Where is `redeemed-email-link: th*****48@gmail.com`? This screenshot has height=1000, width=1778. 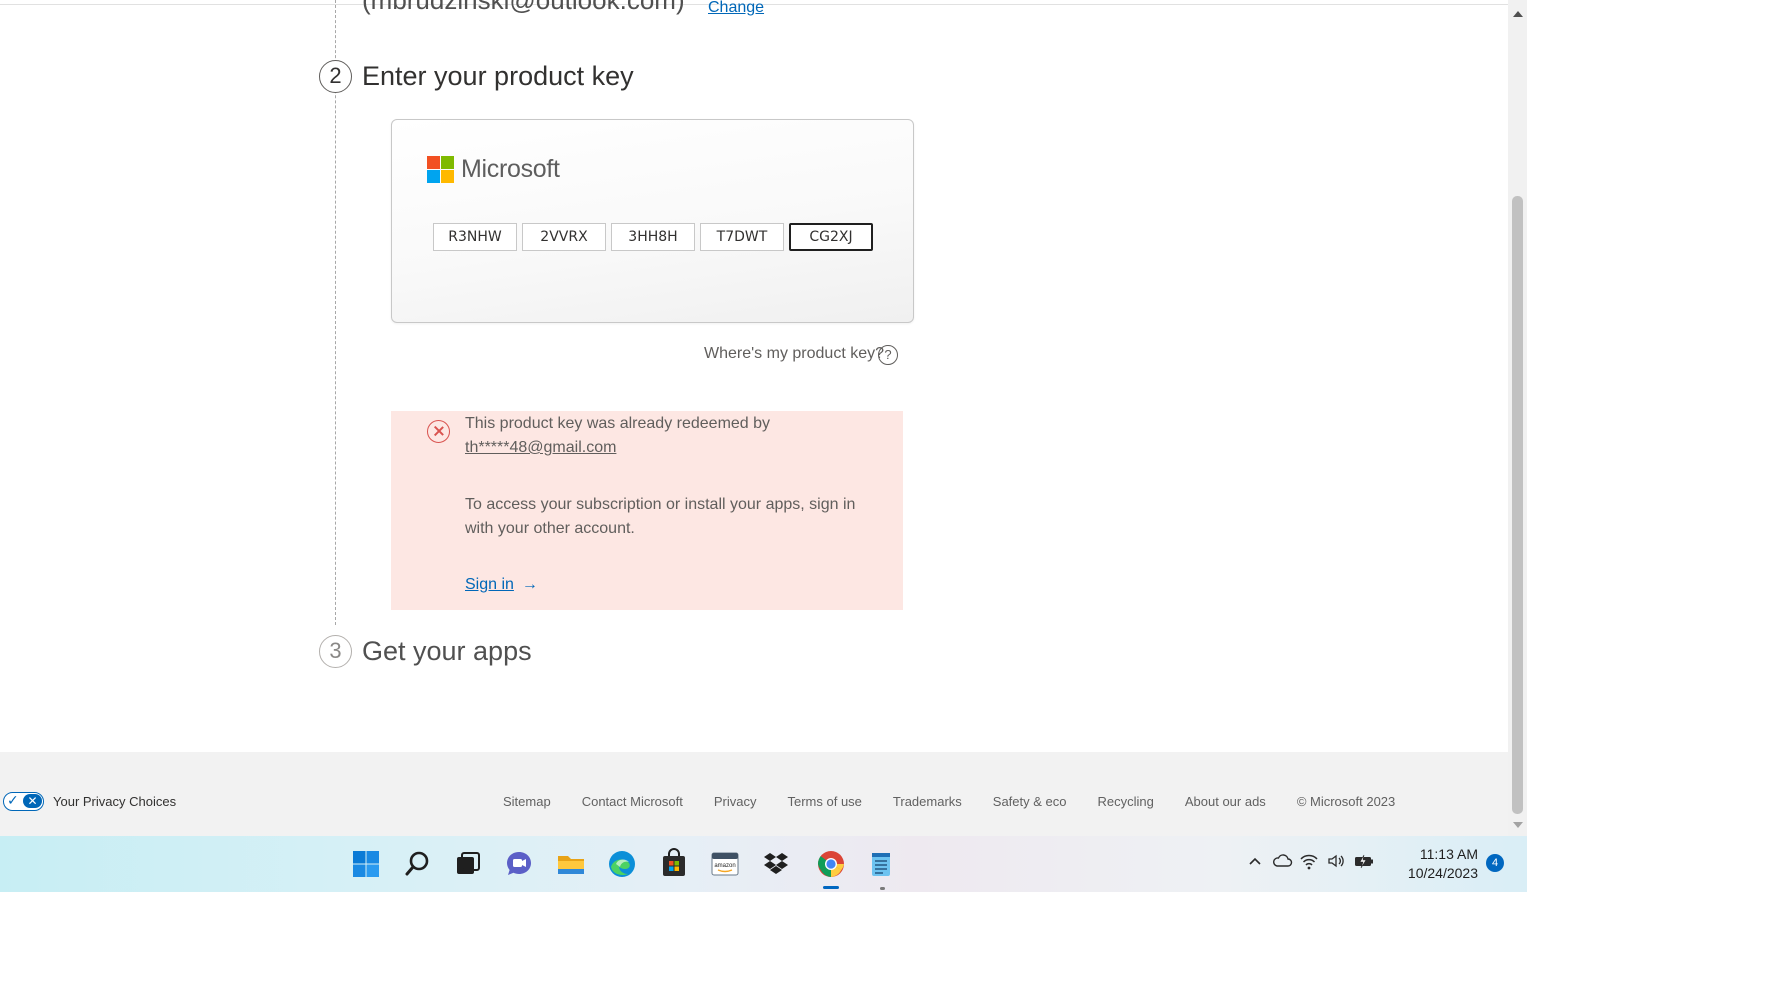
redeemed-email-link: th*****48@gmail.com is located at coordinates (540, 448).